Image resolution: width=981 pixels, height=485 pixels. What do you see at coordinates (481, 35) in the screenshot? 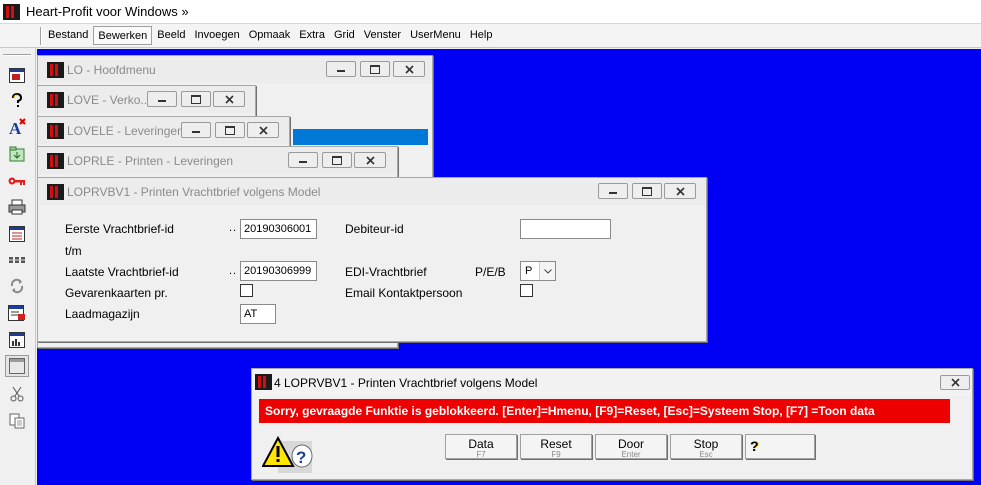
I see `menu-help: Help` at bounding box center [481, 35].